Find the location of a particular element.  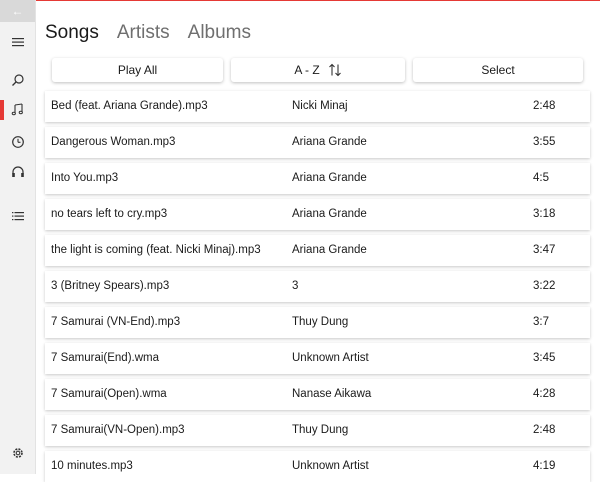

search-button is located at coordinates (17, 80).